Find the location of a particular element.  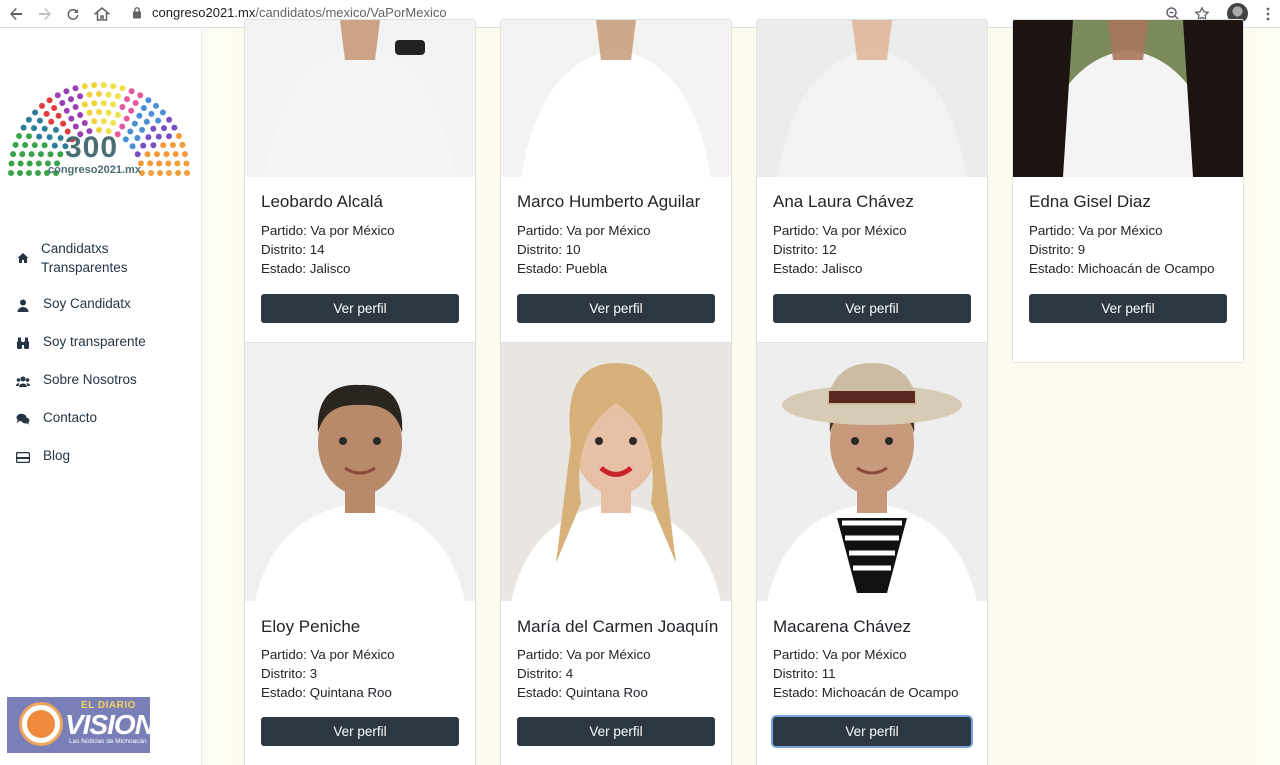

sidebar-item-label: Blog is located at coordinates (57, 455).